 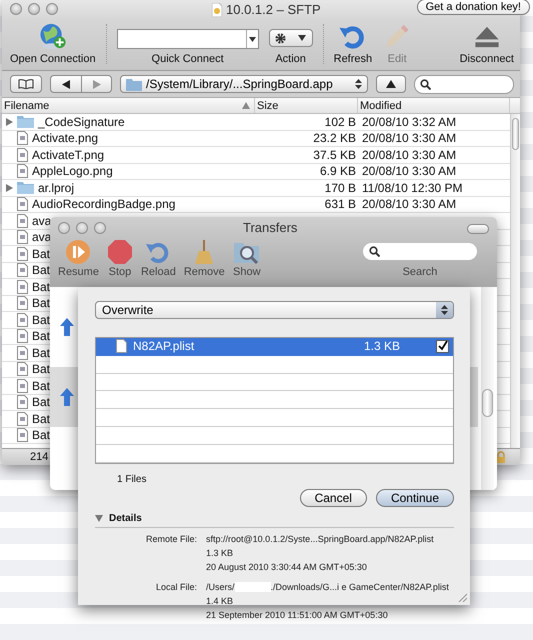 I want to click on column-header: Size, so click(x=306, y=105).